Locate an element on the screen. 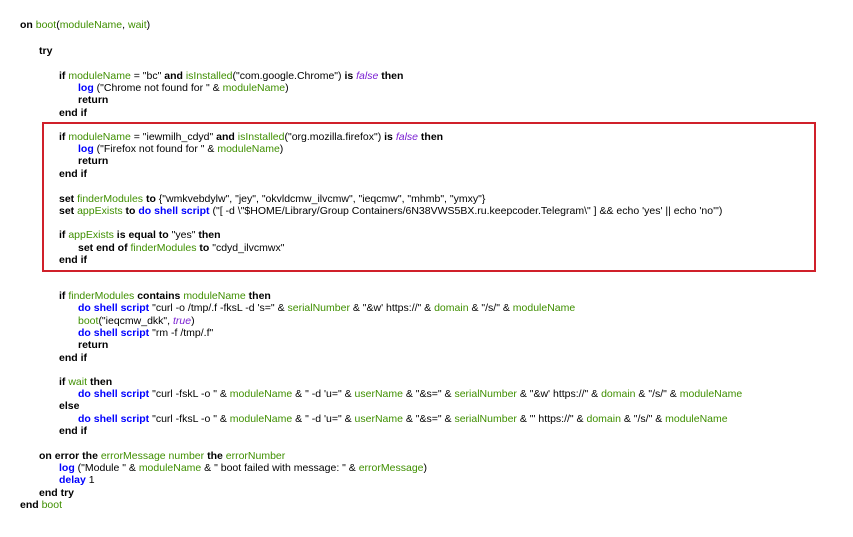 Image resolution: width=853 pixels, height=537 pixels. code-token: "curl -o /tmp/.f -fksL -d 's=" & is located at coordinates (218, 308).